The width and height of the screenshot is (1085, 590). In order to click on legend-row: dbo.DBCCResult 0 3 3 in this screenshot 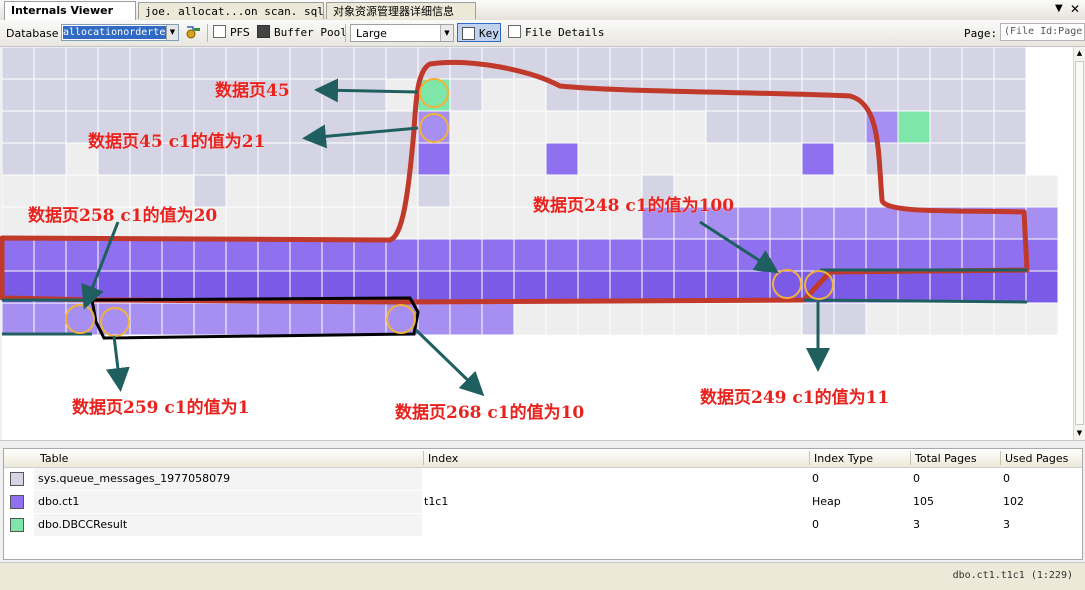, I will do `click(543, 525)`.